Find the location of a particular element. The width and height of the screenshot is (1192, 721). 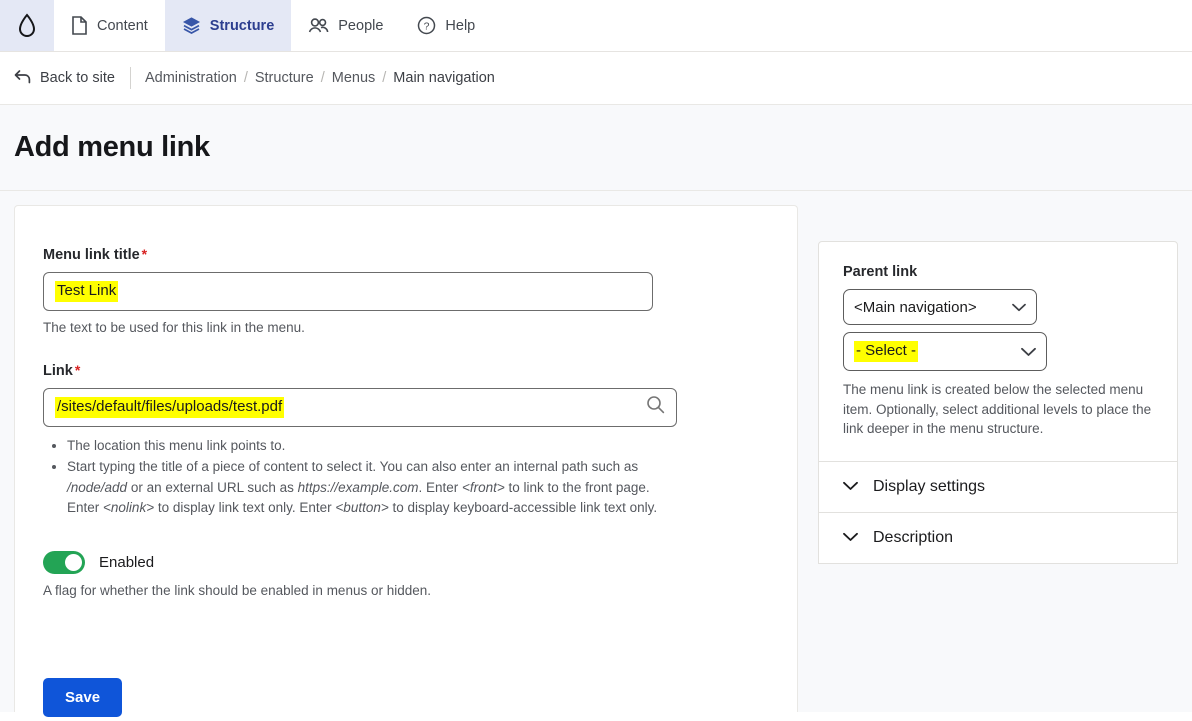

page-title-bar: Add menu link is located at coordinates (596, 148).